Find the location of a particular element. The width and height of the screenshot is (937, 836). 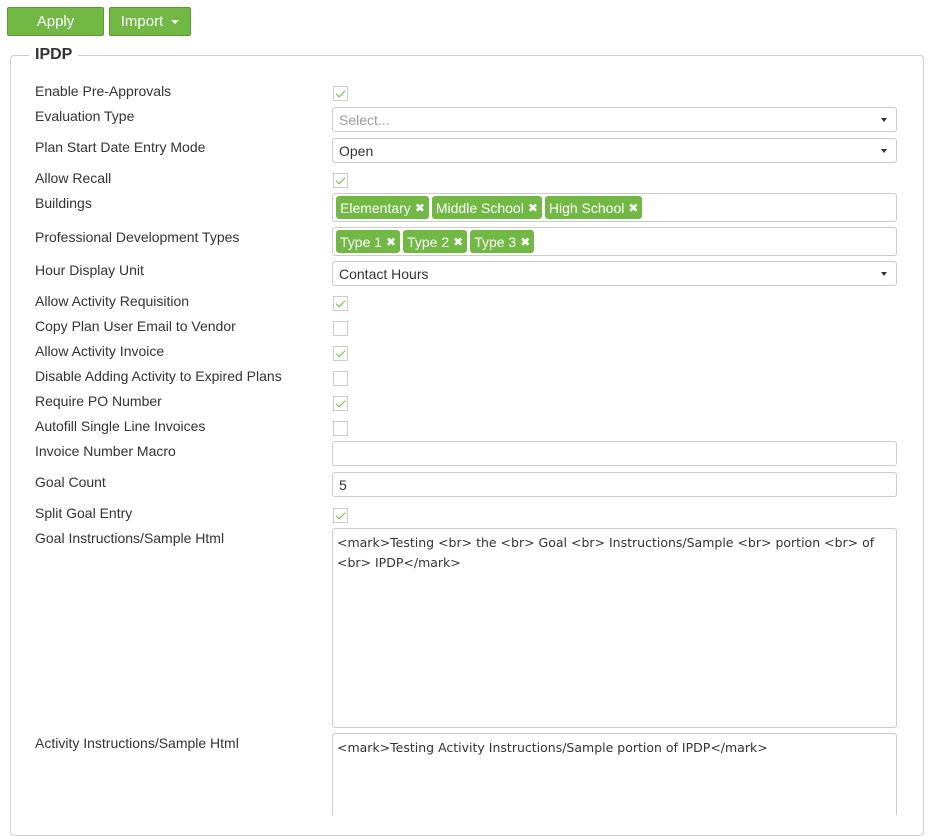

tag-type-1: Type 1 ✖ is located at coordinates (368, 241).